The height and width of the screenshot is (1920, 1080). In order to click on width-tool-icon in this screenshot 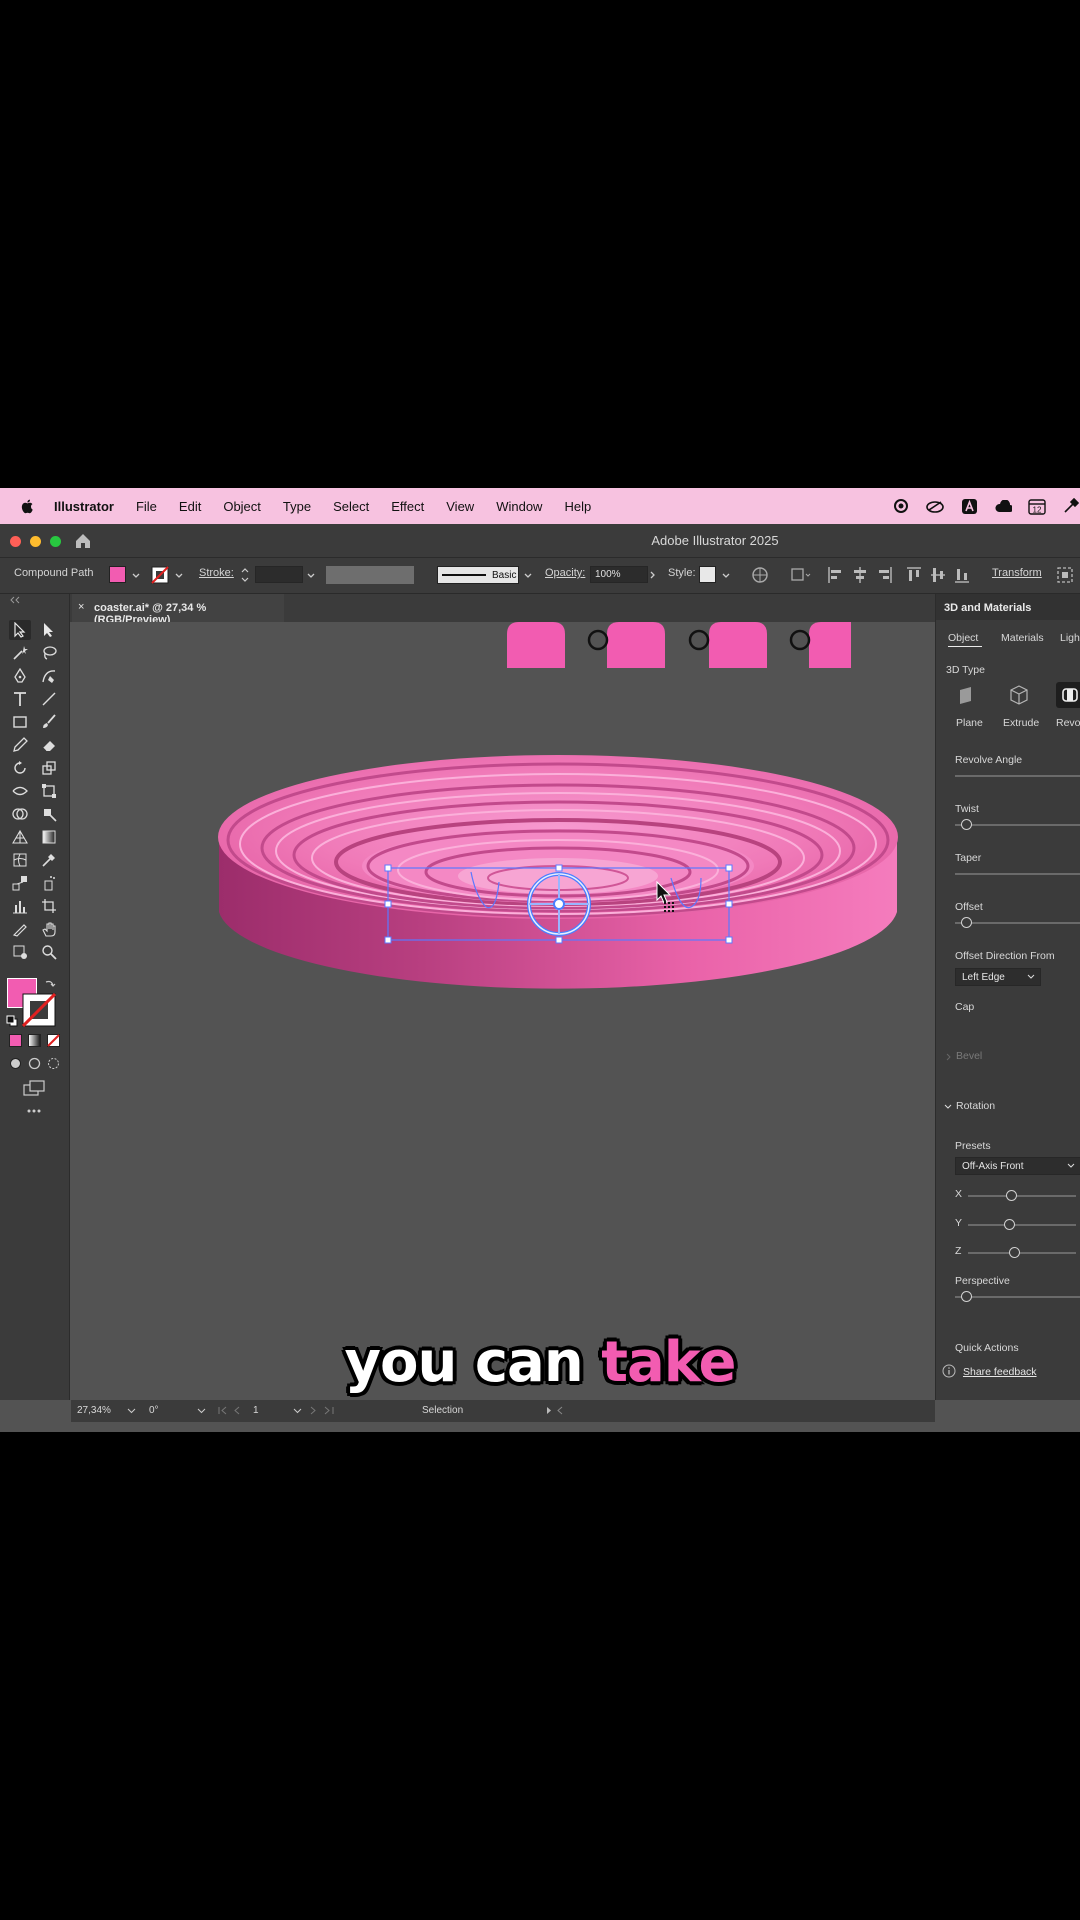, I will do `click(20, 791)`.